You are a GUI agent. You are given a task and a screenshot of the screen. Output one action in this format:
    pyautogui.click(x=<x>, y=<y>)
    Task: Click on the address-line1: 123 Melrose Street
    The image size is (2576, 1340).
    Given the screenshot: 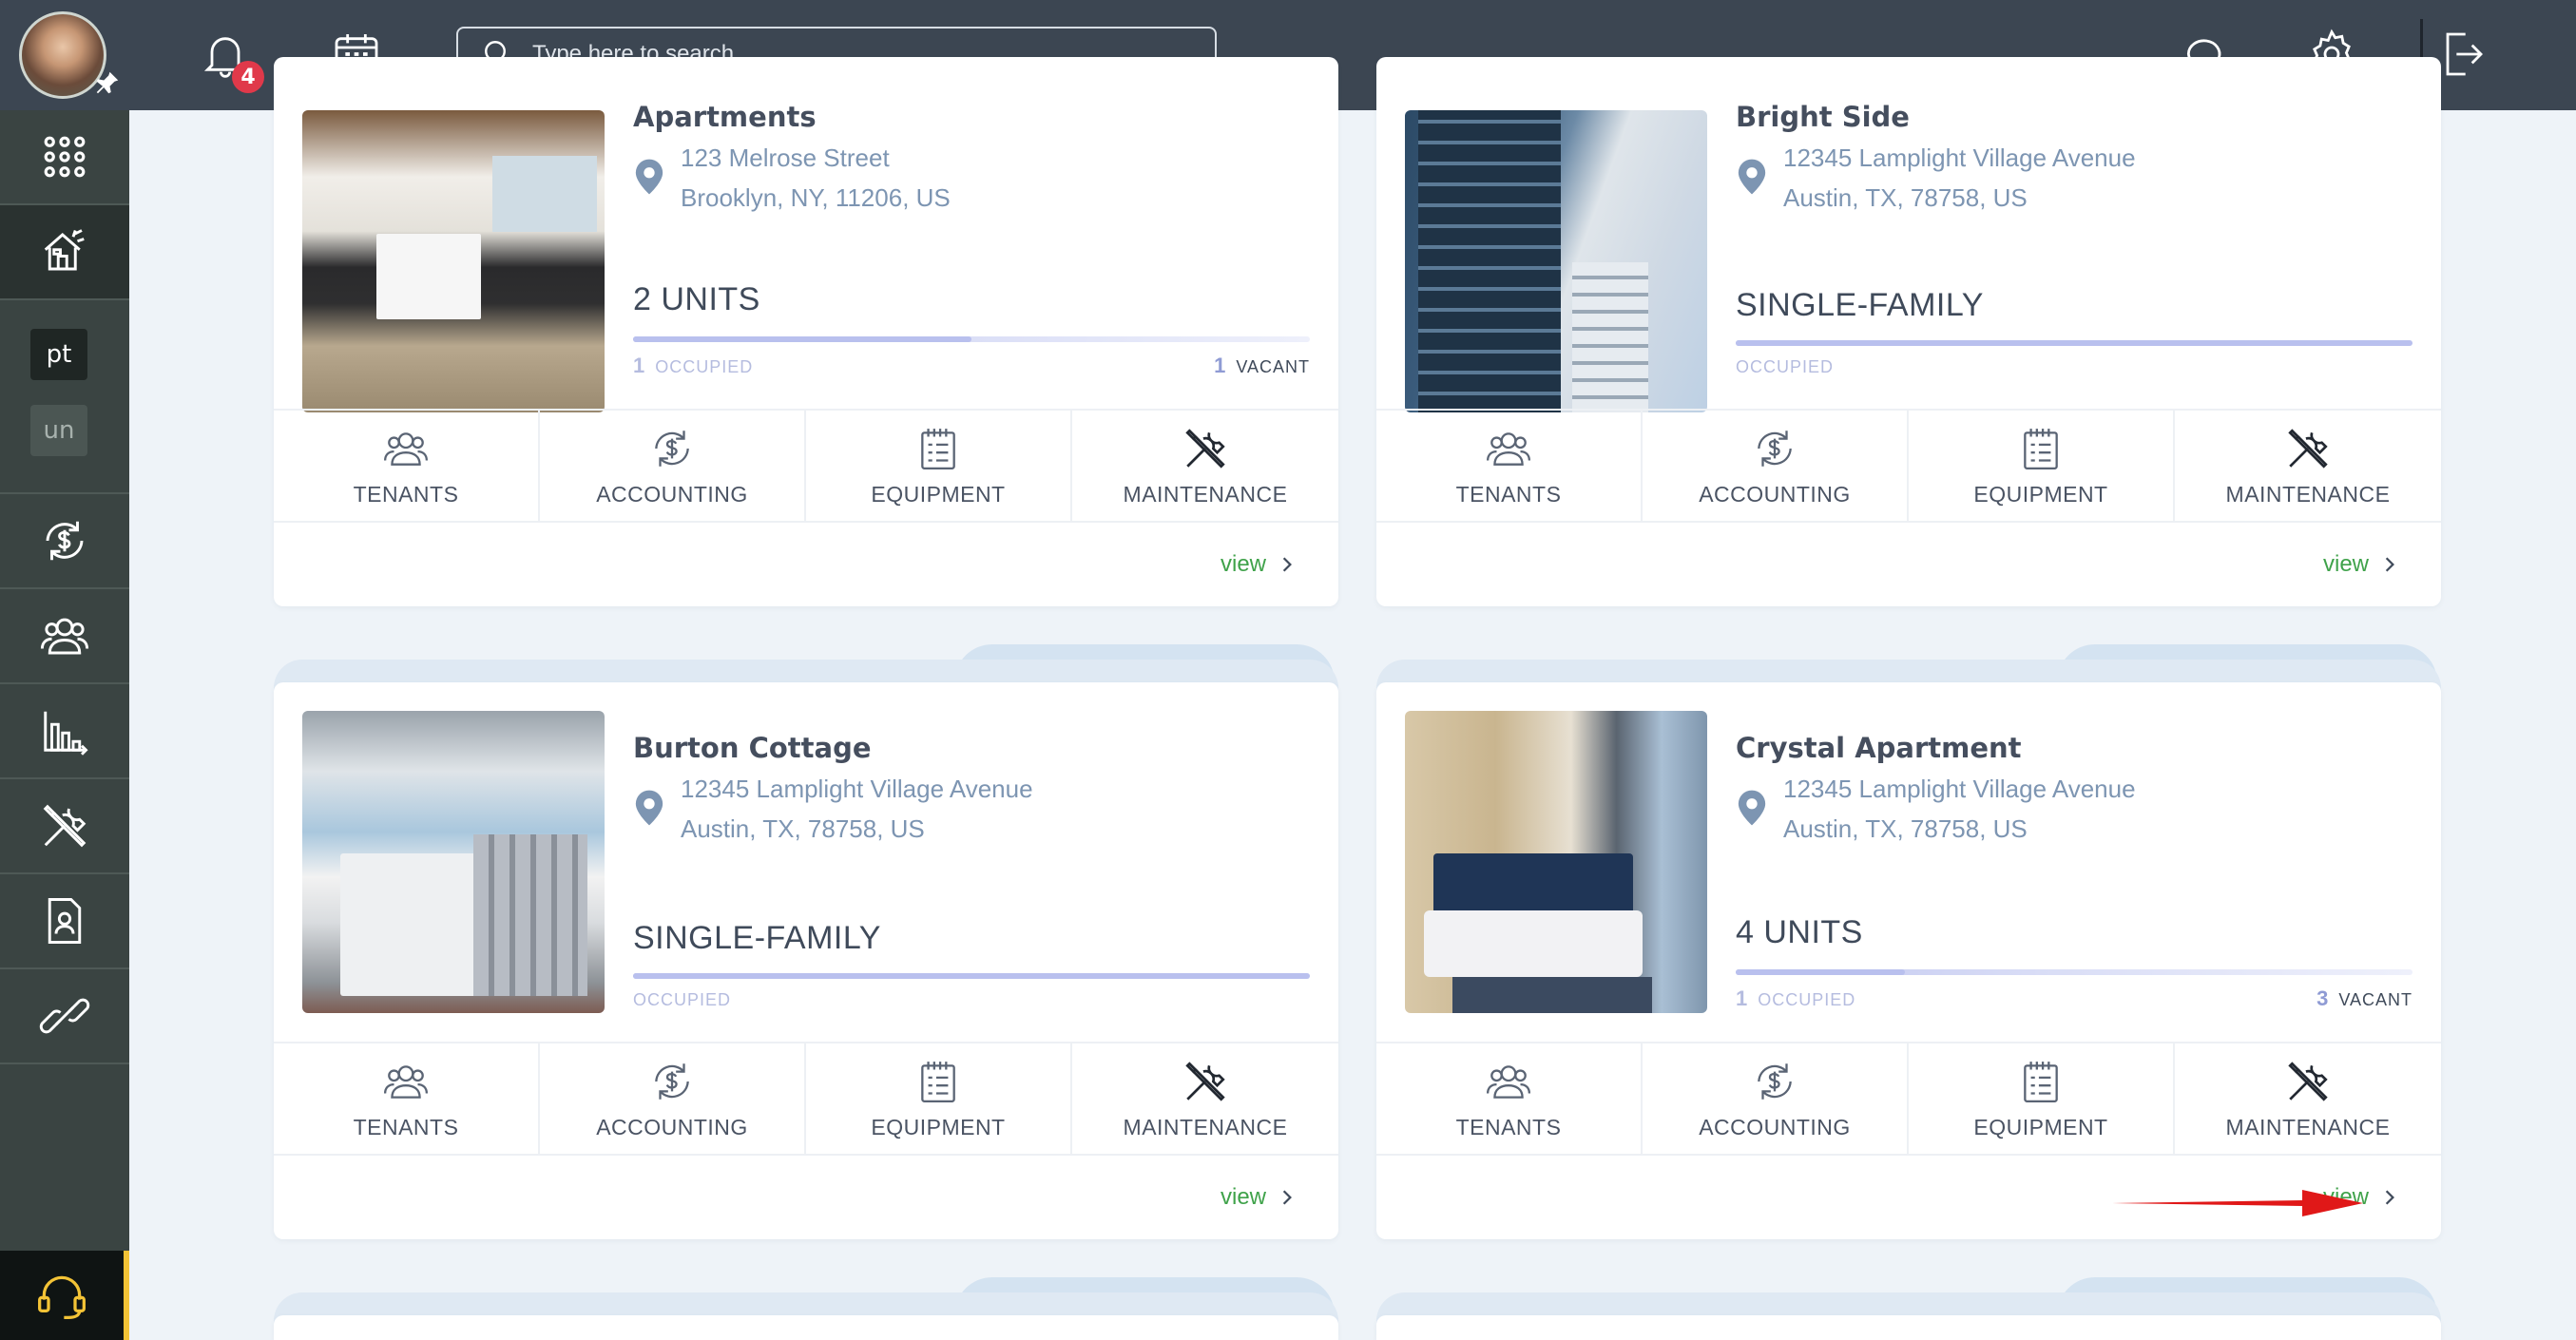 What is the action you would take?
    pyautogui.click(x=786, y=158)
    